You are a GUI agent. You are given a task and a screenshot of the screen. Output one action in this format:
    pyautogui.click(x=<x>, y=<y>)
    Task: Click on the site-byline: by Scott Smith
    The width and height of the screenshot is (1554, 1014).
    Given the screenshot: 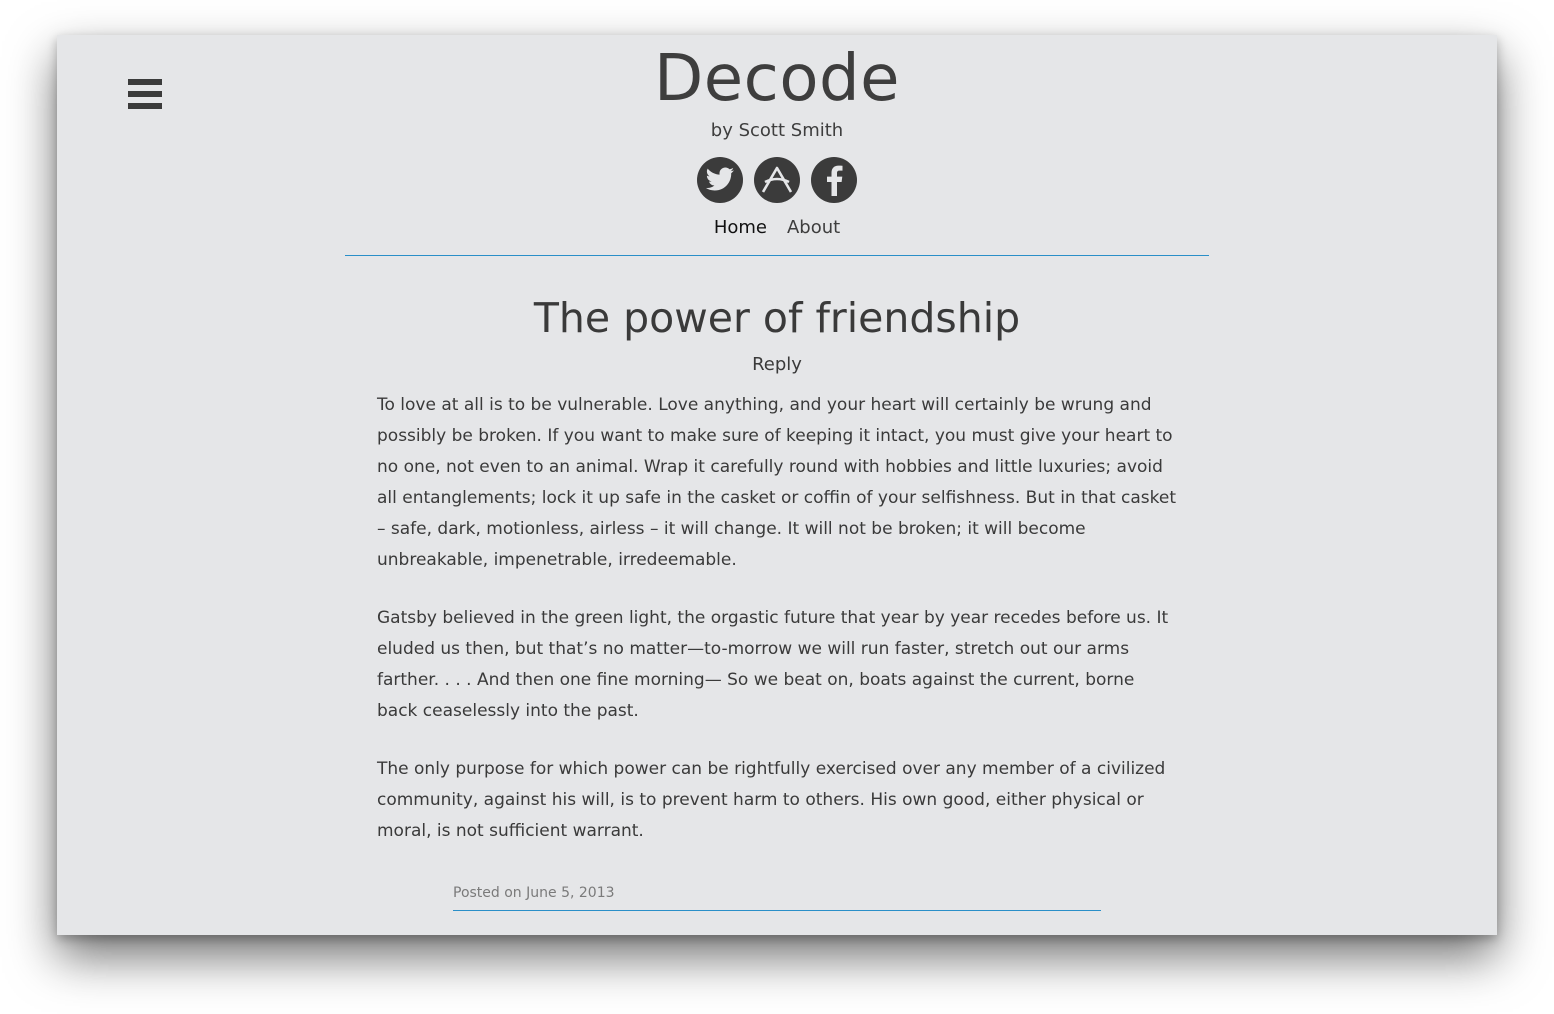 What is the action you would take?
    pyautogui.click(x=777, y=130)
    